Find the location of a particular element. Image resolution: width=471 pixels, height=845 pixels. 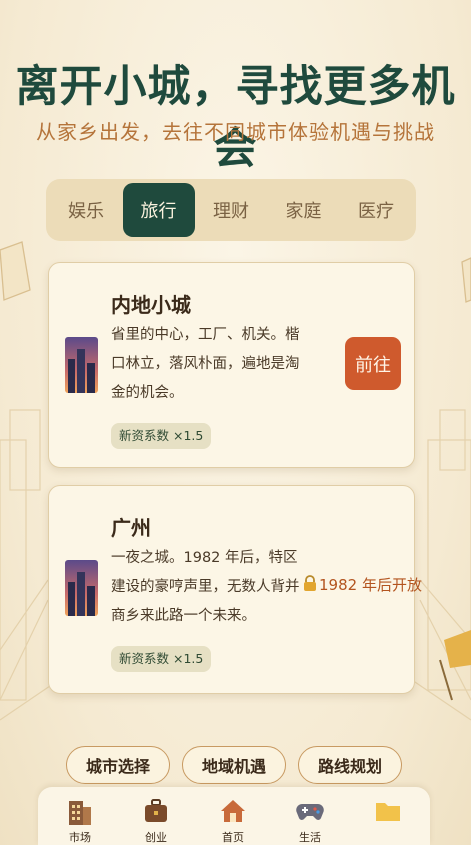

category-tabs: 娱乐 旅行 理财 家庭 医疗 is located at coordinates (231, 210).